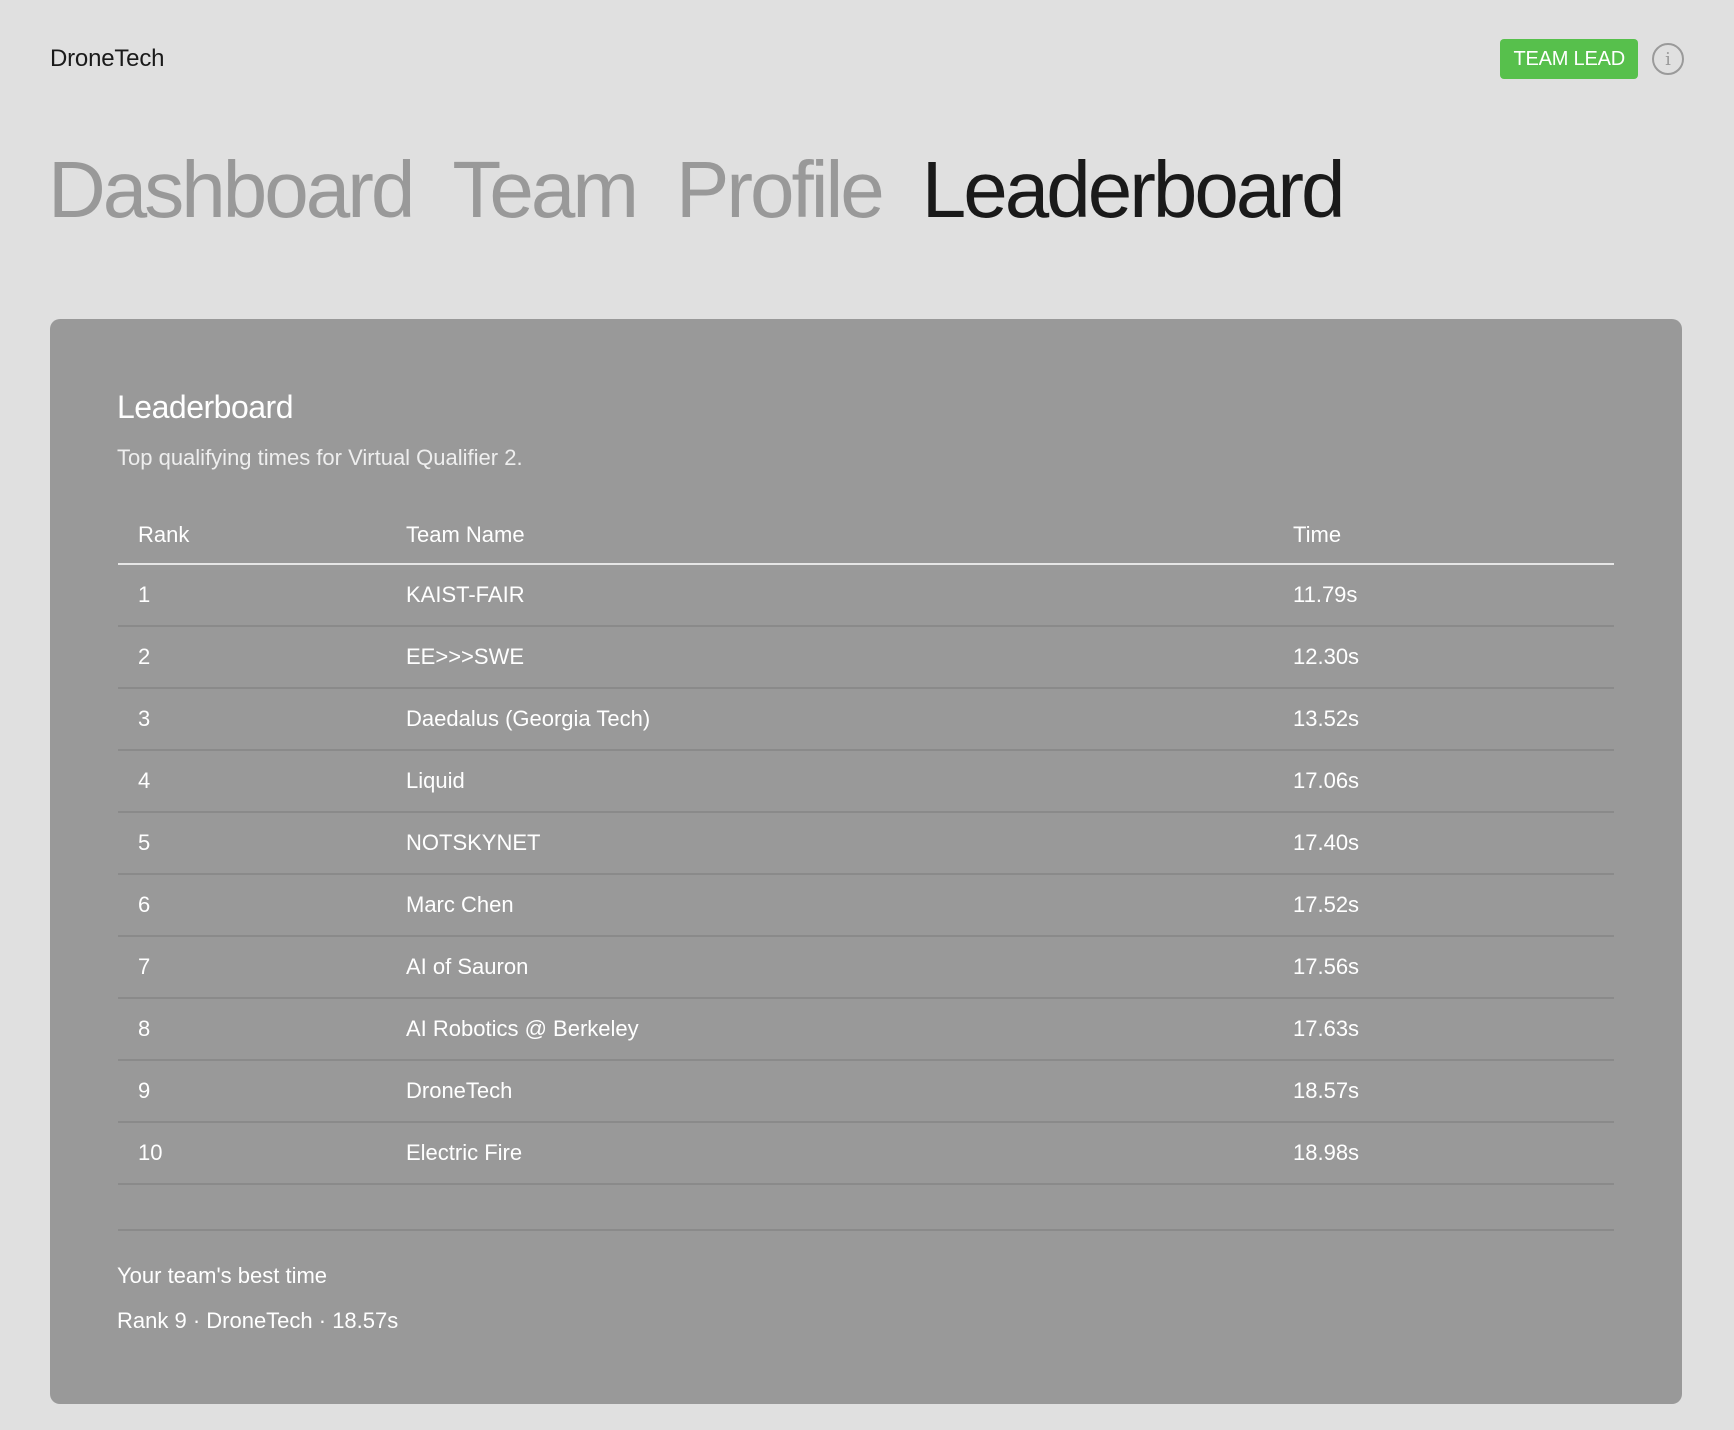 The image size is (1734, 1430). Describe the element at coordinates (144, 718) in the screenshot. I see `rank-cell: 3` at that location.